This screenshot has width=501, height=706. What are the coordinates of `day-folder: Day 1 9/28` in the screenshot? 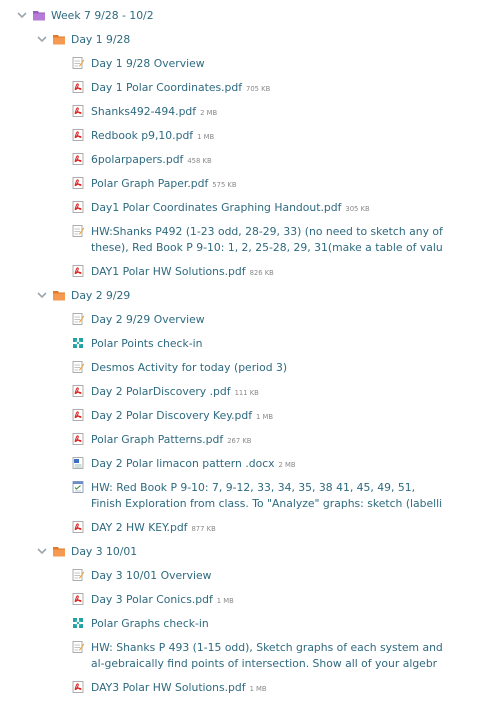 It's located at (250, 40).